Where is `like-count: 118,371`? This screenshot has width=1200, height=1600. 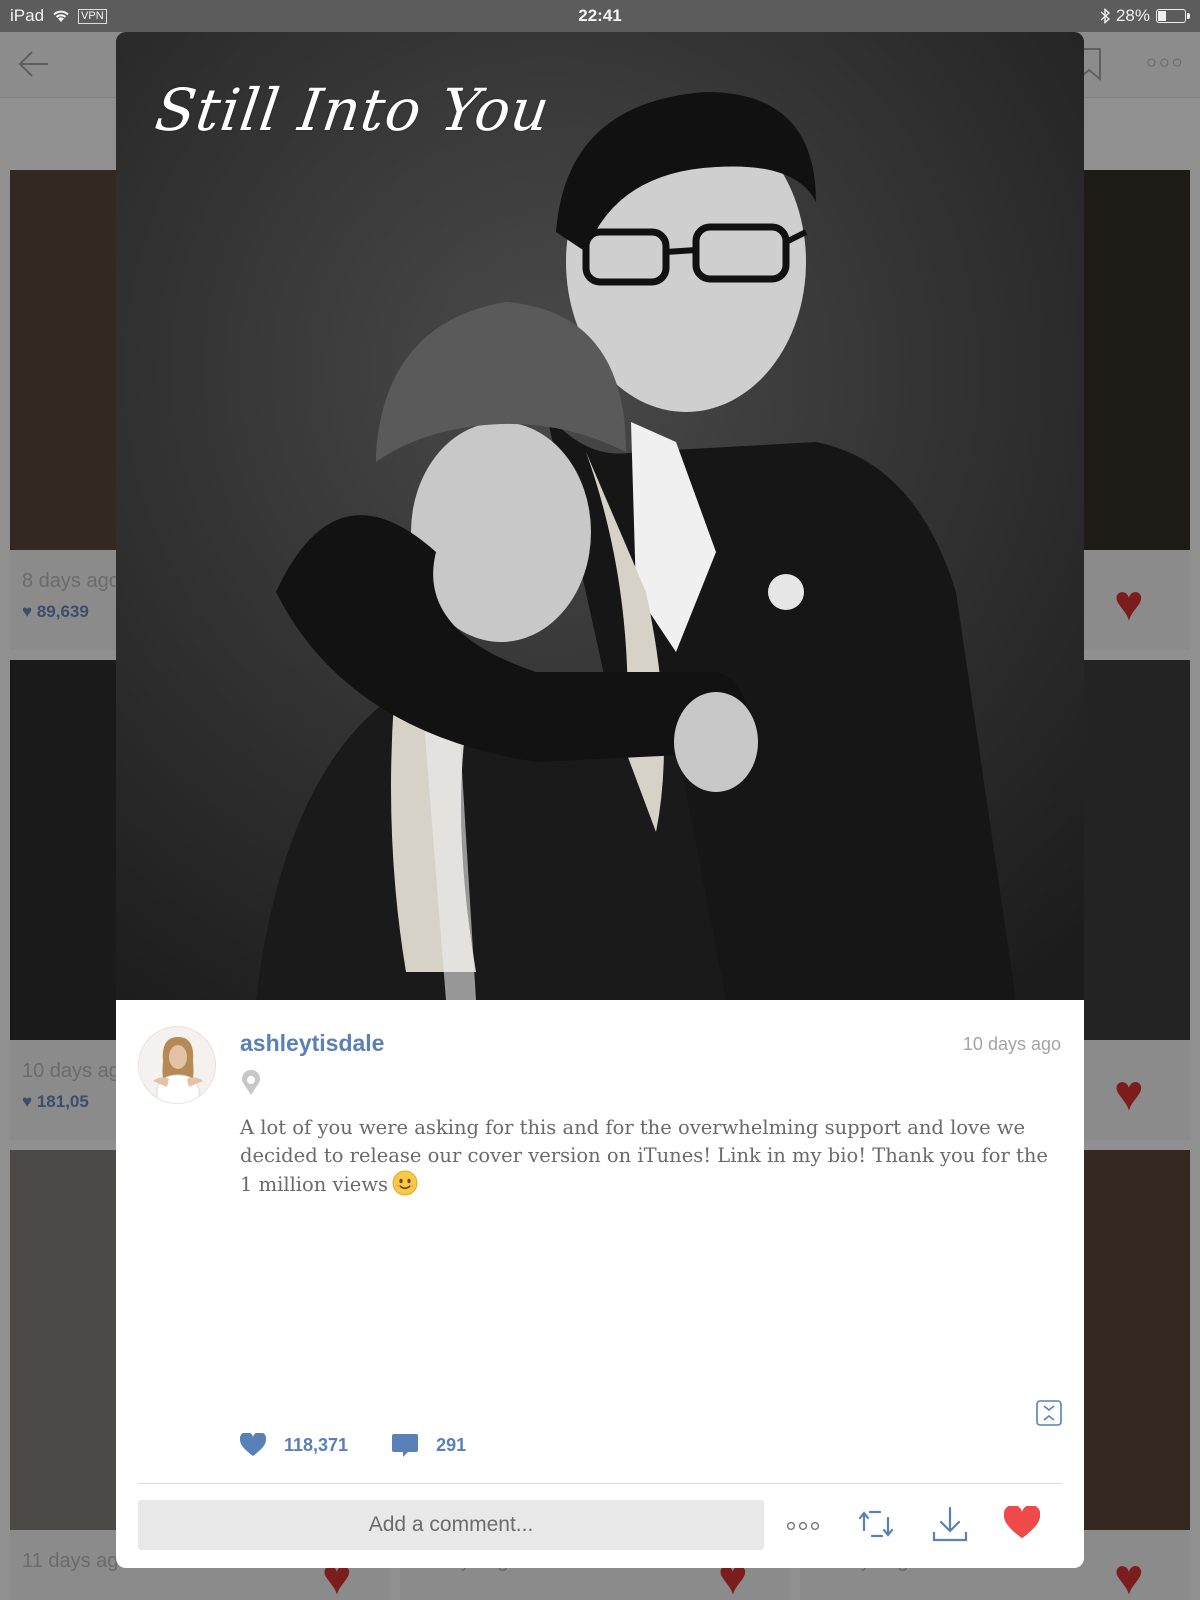
like-count: 118,371 is located at coordinates (294, 1445).